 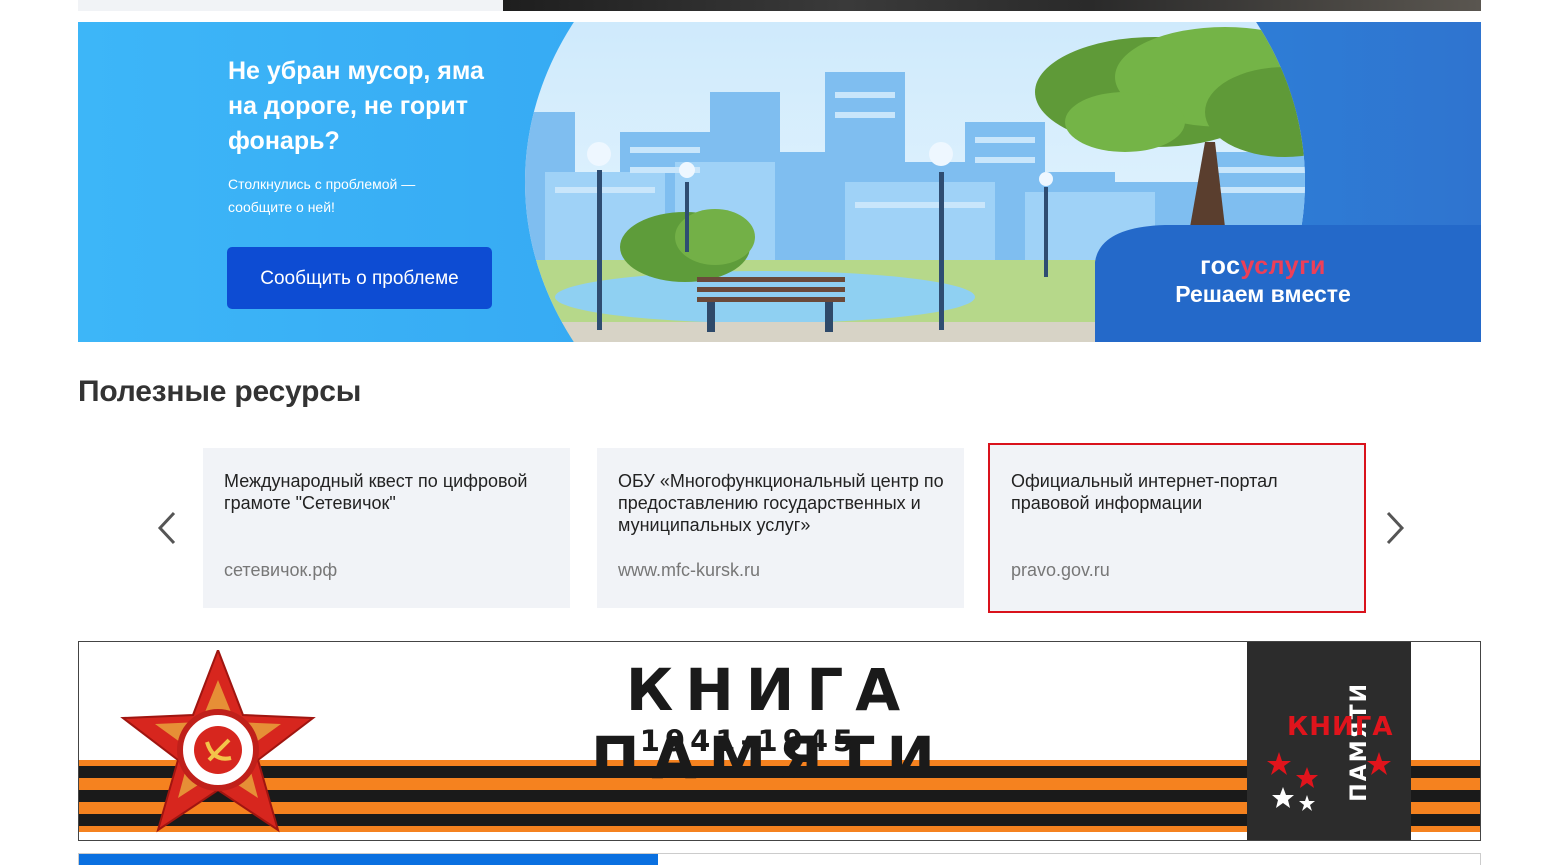 What do you see at coordinates (1329, 781) in the screenshot?
I see `stars-icon` at bounding box center [1329, 781].